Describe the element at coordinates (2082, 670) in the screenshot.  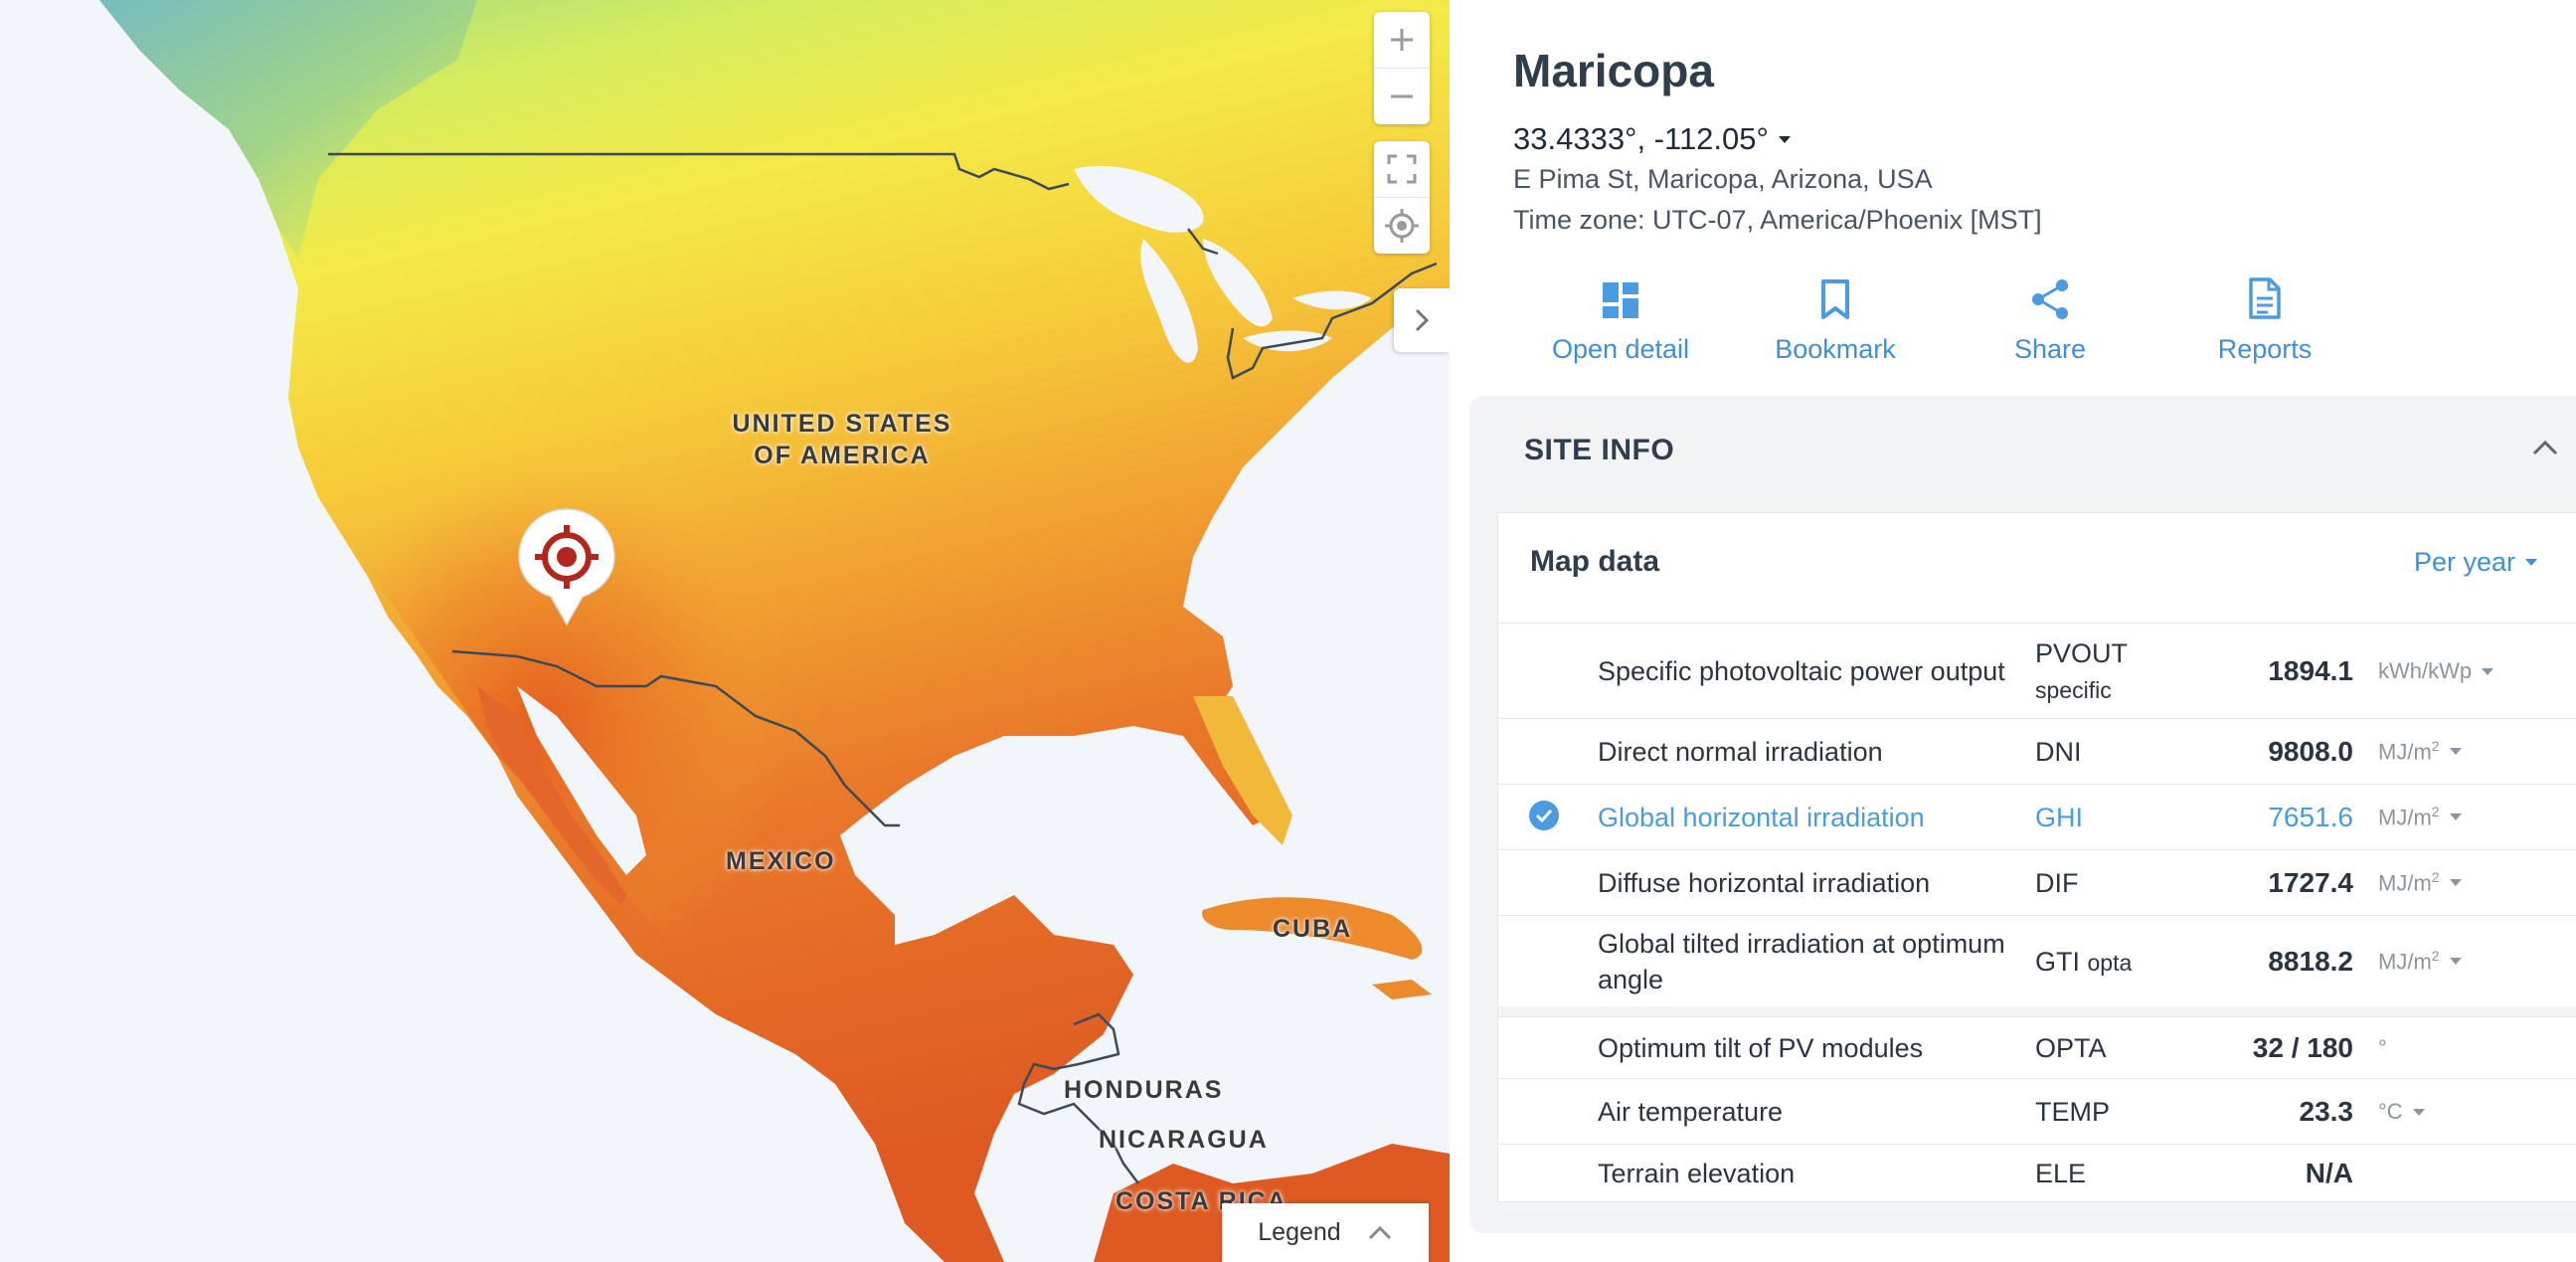
I see `row-abbr: PVOUT specific` at that location.